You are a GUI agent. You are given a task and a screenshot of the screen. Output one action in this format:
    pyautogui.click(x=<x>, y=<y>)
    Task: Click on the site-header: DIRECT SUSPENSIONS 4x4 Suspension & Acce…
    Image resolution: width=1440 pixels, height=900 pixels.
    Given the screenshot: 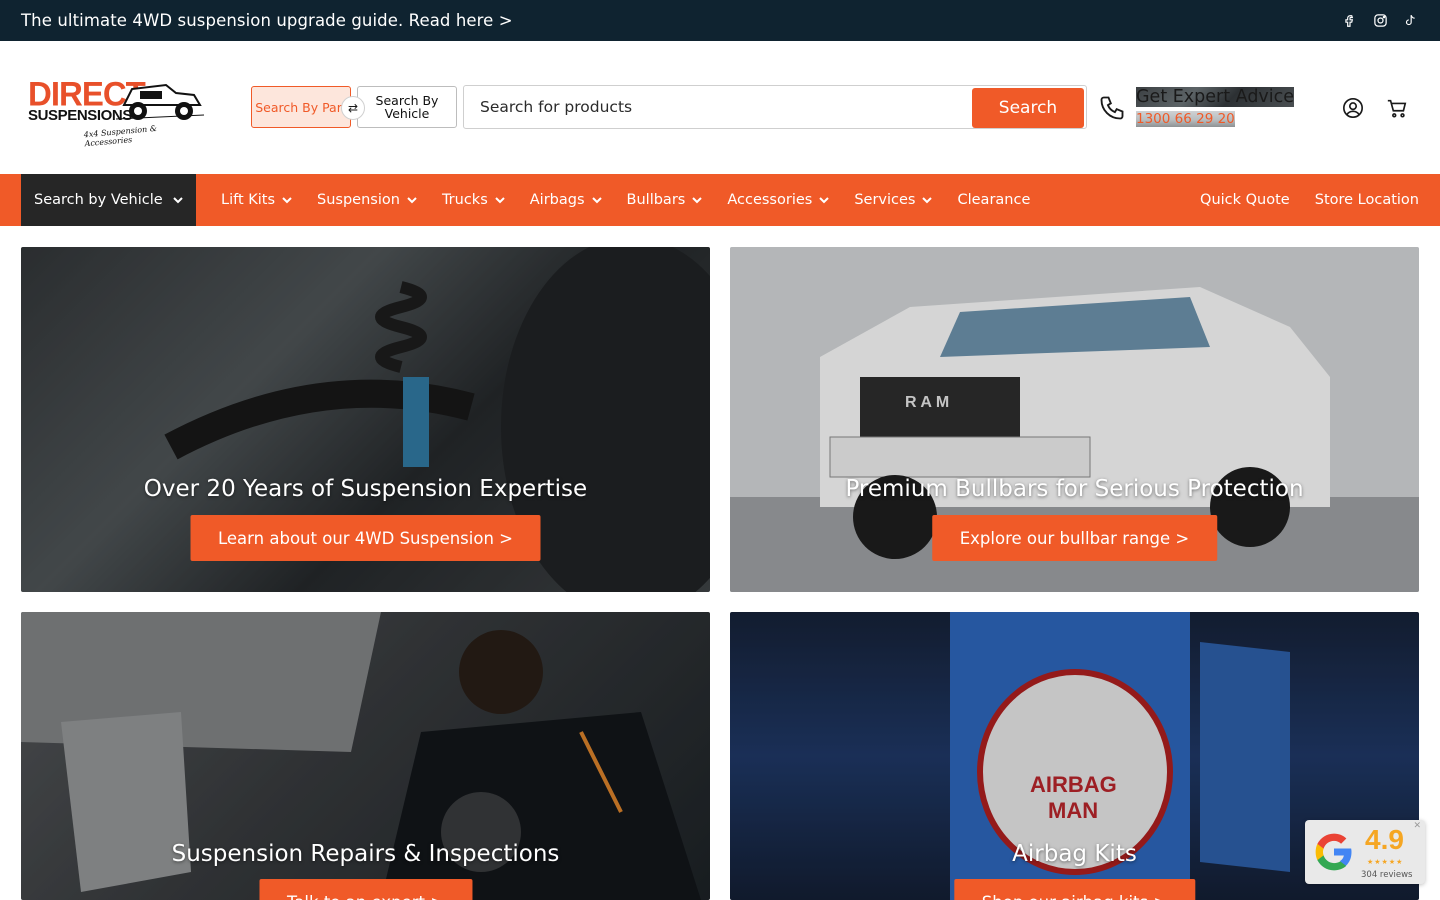 What is the action you would take?
    pyautogui.click(x=720, y=107)
    